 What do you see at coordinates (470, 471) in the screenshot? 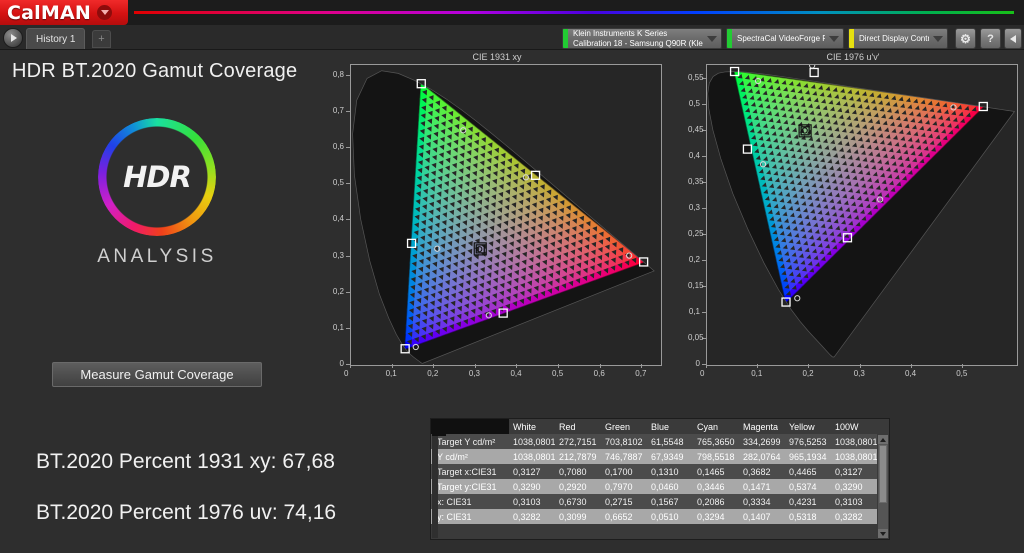
I see `table-row-label: Target x:CIE31` at bounding box center [470, 471].